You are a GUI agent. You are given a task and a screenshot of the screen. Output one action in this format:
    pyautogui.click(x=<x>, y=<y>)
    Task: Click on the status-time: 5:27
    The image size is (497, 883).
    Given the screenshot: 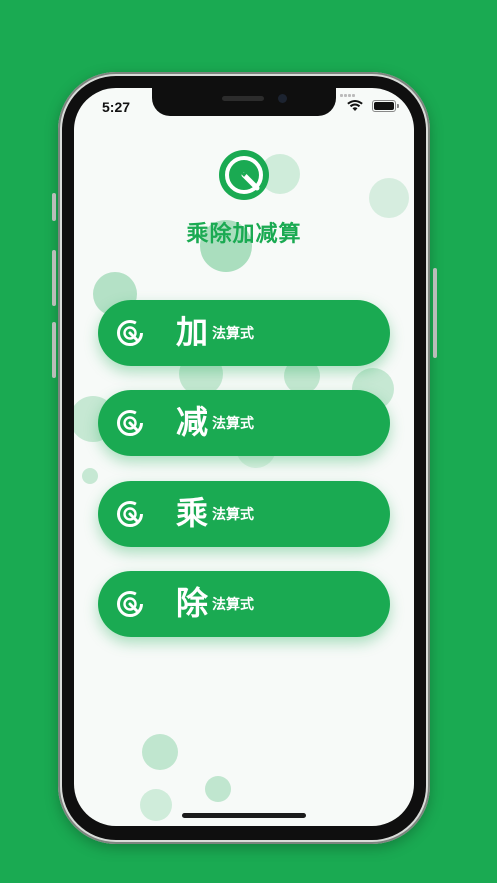 What is the action you would take?
    pyautogui.click(x=116, y=107)
    